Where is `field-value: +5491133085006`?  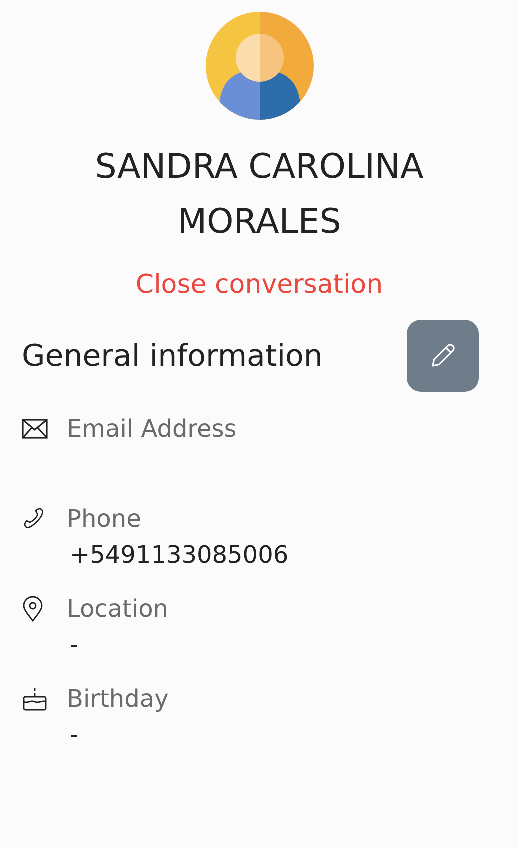 field-value: +5491133085006 is located at coordinates (179, 555).